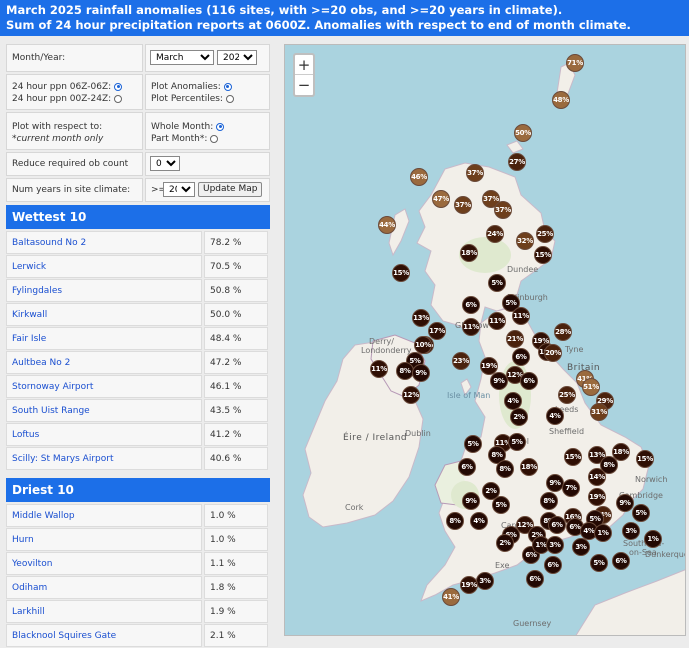 This screenshot has width=689, height=648. What do you see at coordinates (523, 133) in the screenshot?
I see `site-marker: 50%` at bounding box center [523, 133].